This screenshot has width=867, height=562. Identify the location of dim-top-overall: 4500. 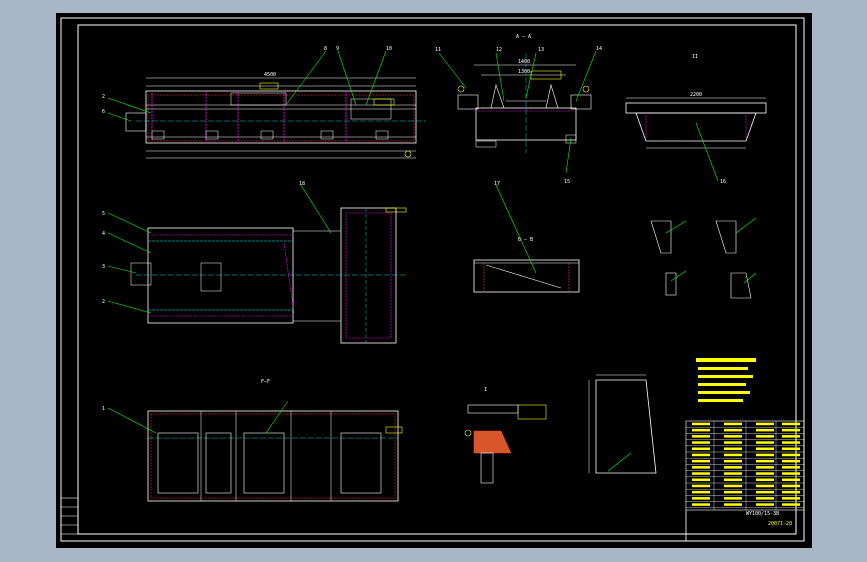
(270, 75).